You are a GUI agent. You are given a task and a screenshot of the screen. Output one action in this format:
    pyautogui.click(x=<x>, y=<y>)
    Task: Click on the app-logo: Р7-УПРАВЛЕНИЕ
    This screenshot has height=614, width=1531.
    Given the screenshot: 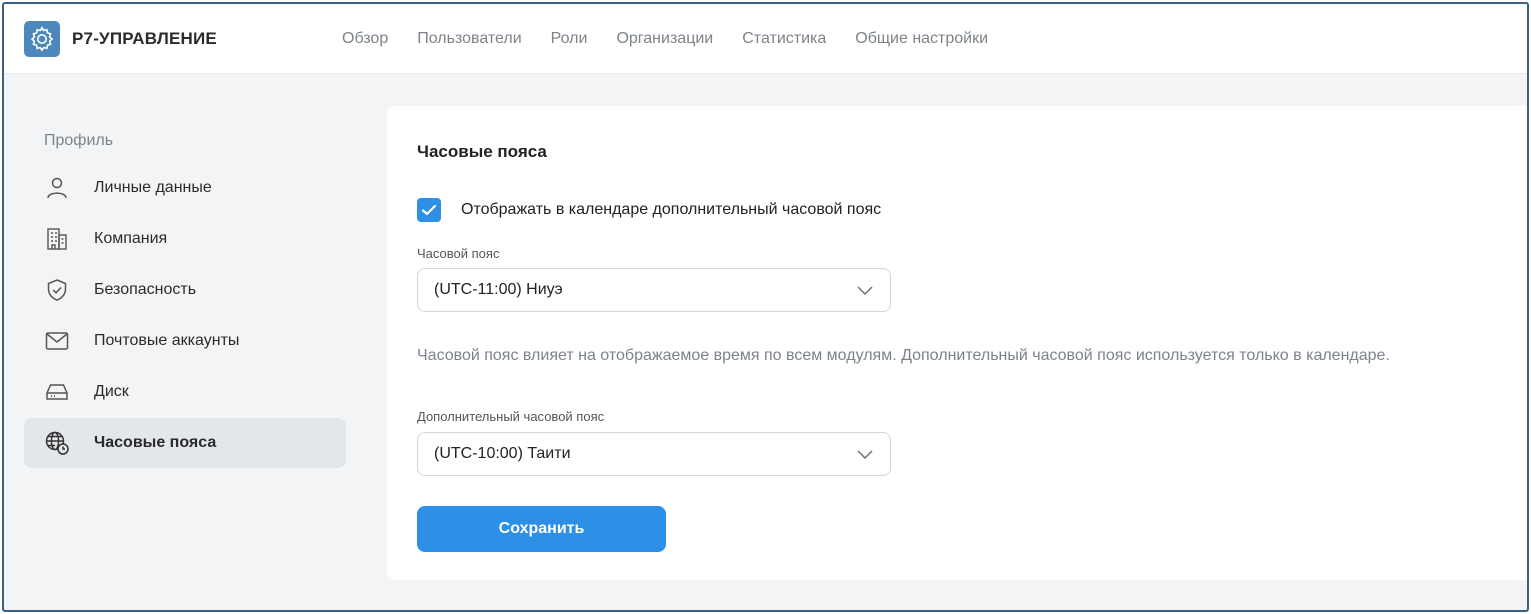 What is the action you would take?
    pyautogui.click(x=120, y=38)
    